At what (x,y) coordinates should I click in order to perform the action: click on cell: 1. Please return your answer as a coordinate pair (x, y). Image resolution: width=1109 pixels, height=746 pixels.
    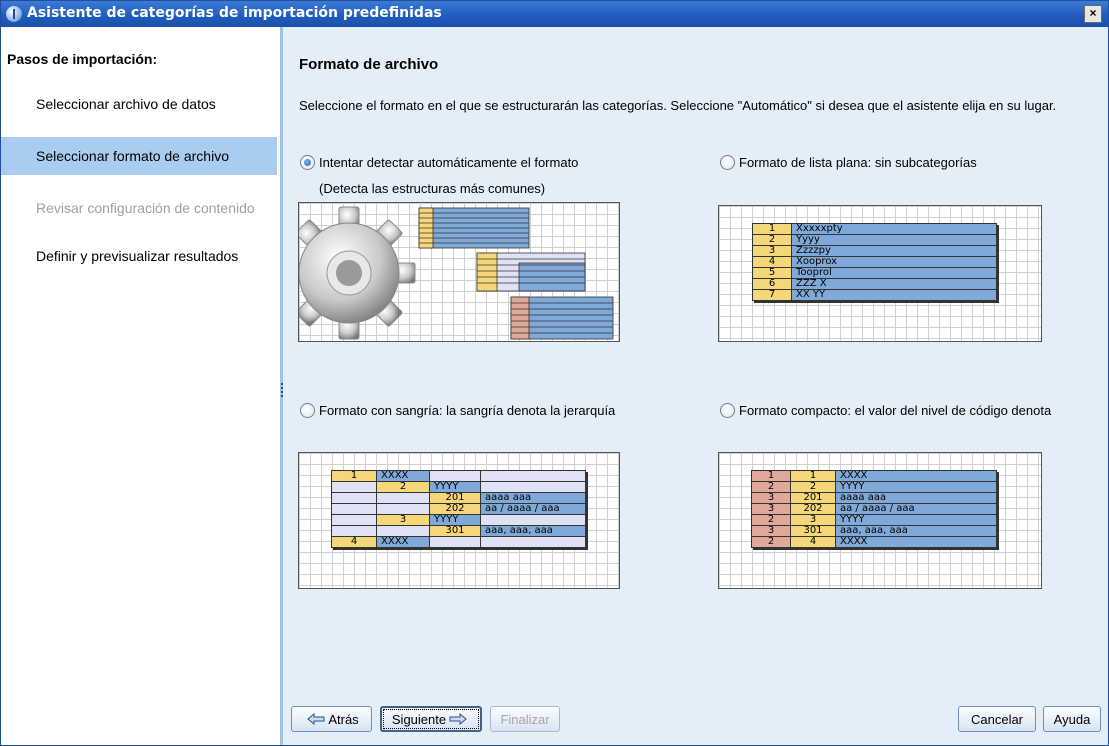
    Looking at the image, I should click on (354, 476).